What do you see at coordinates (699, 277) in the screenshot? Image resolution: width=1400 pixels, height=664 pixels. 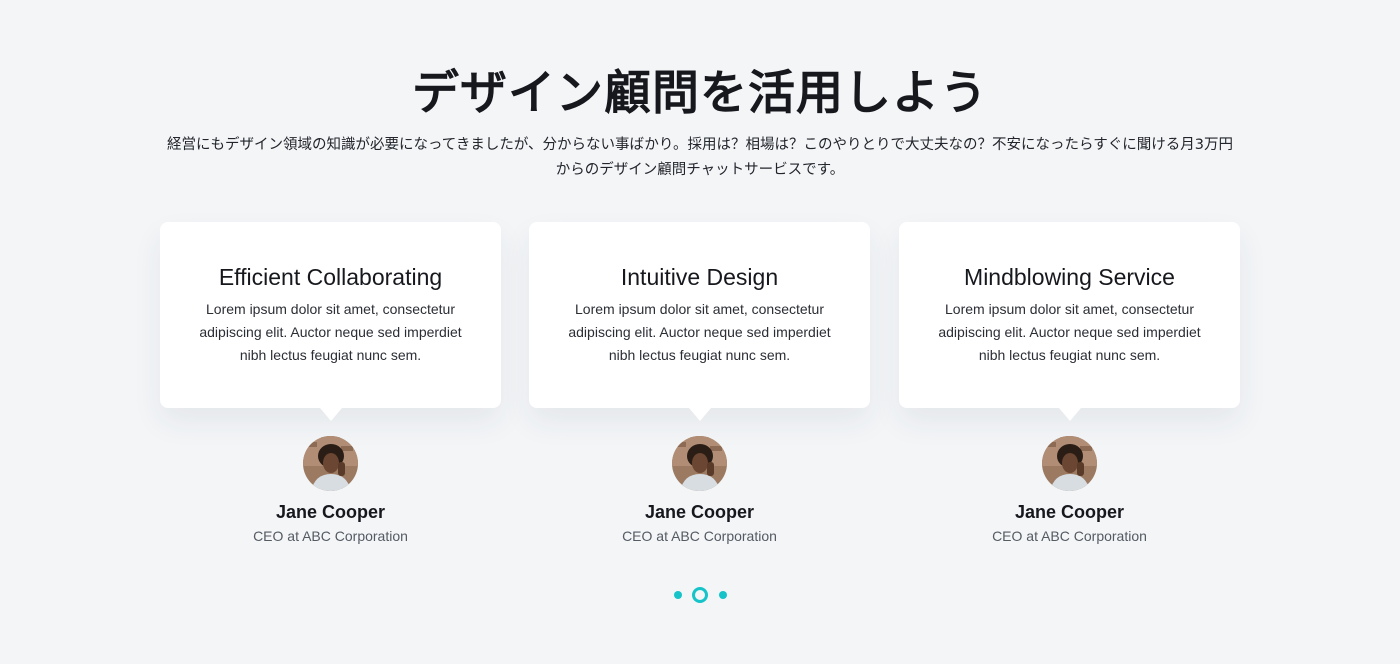 I see `card-title: Intuitive Design` at bounding box center [699, 277].